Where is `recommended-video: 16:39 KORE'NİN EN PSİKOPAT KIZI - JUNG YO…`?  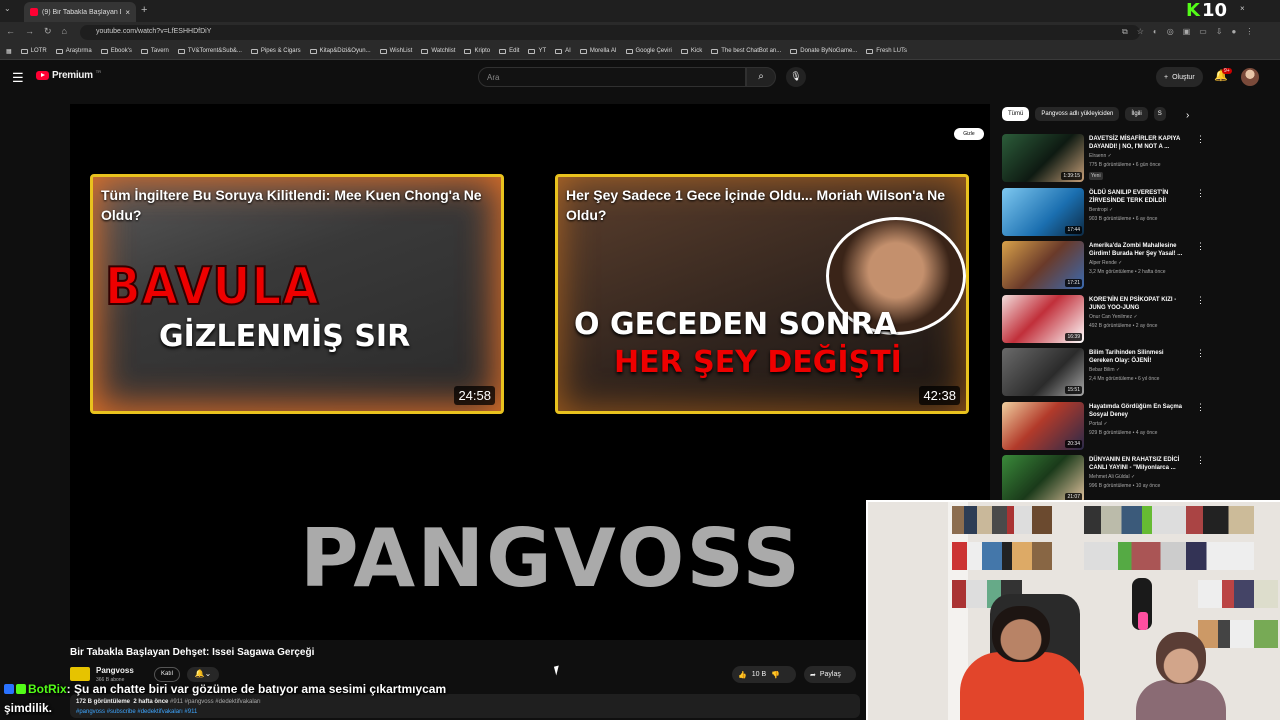
recommended-video: 16:39 KORE'NİN EN PSİKOPAT KIZI - JUNG YO… is located at coordinates (1103, 319).